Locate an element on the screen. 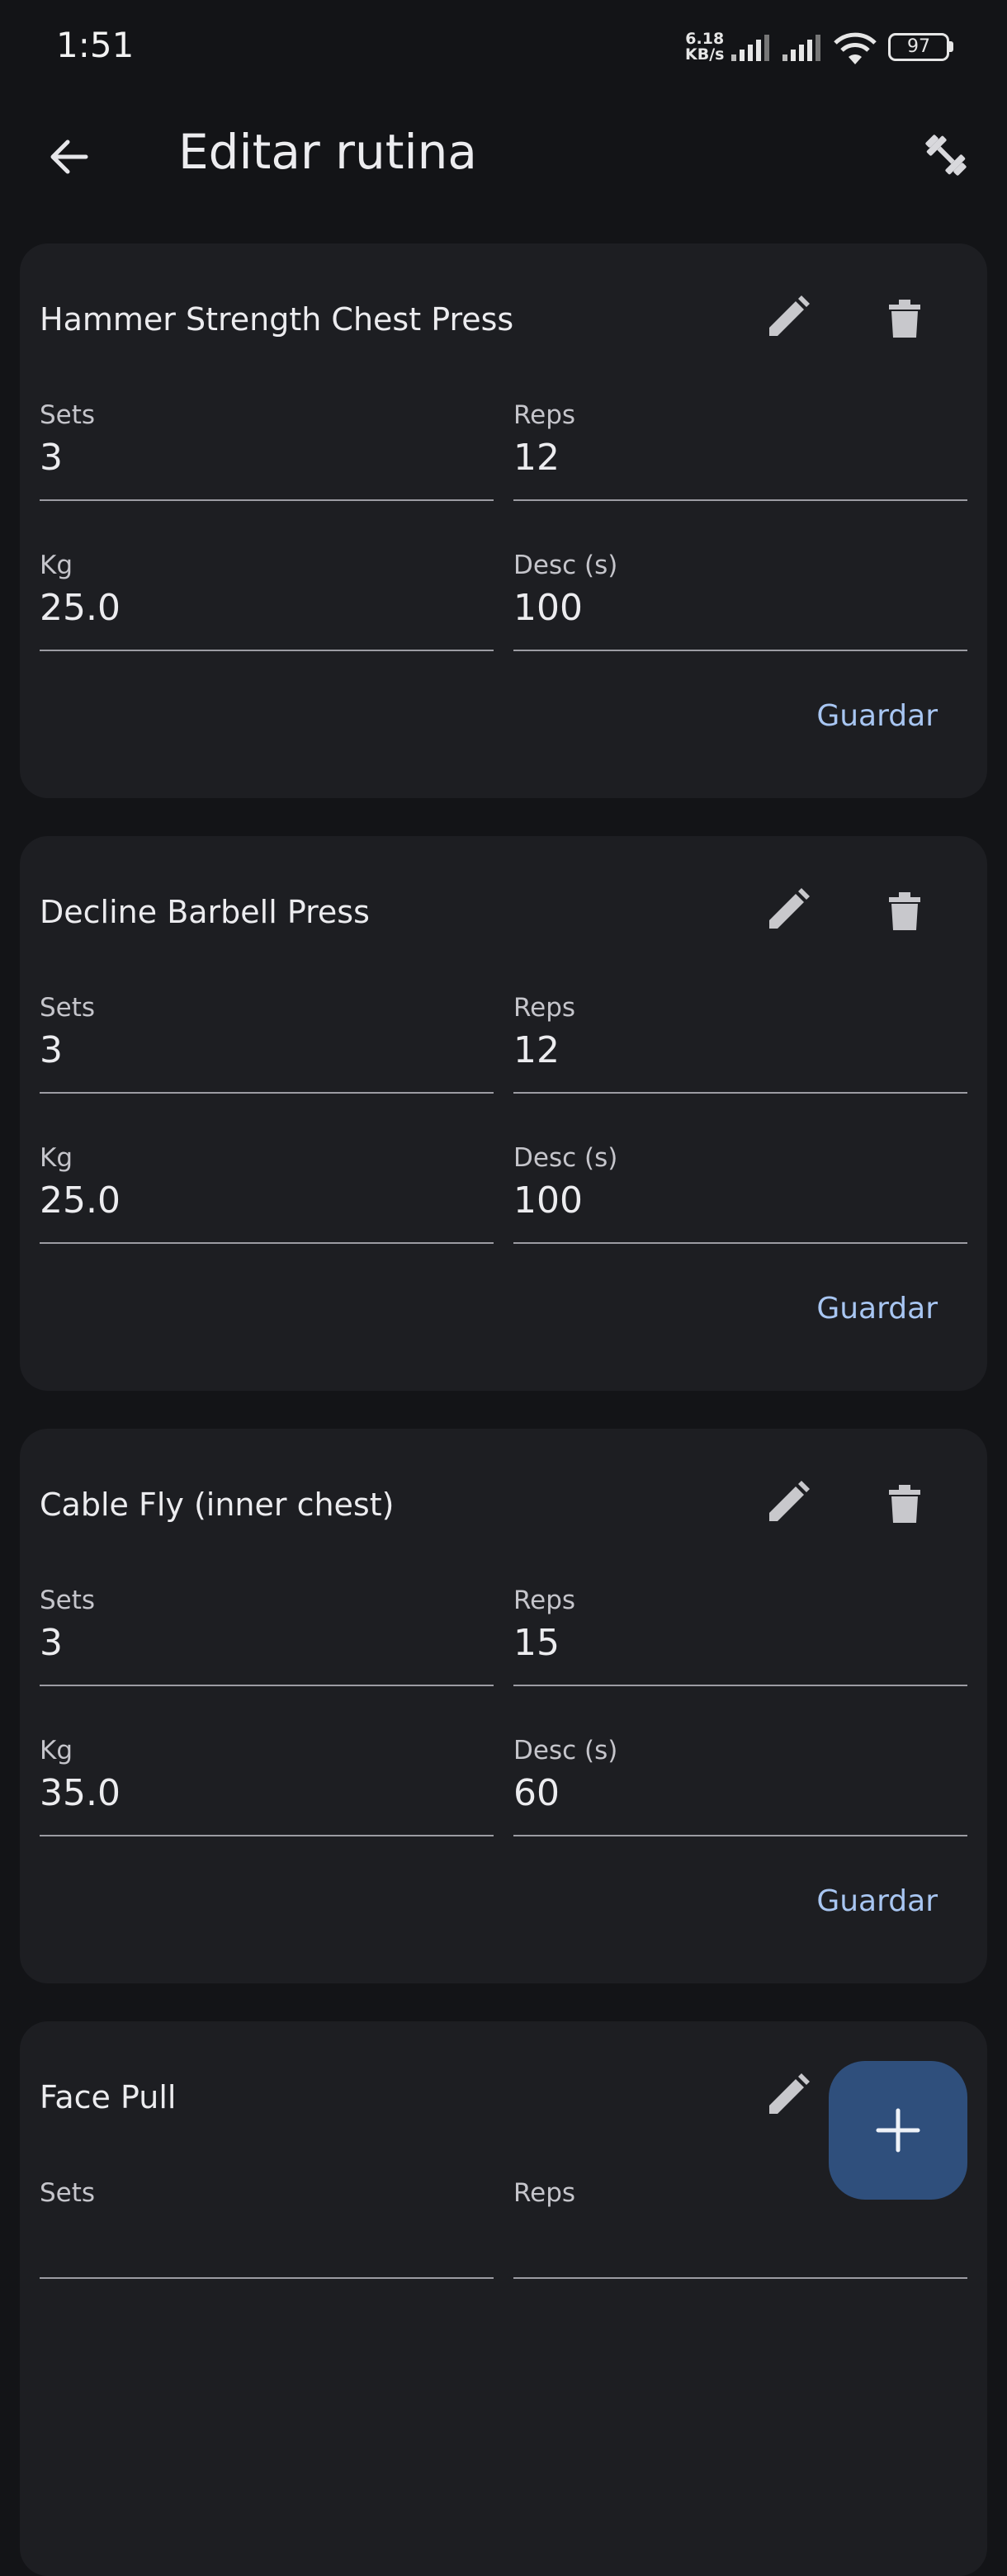  app-bar: Editar rutina is located at coordinates (503, 152).